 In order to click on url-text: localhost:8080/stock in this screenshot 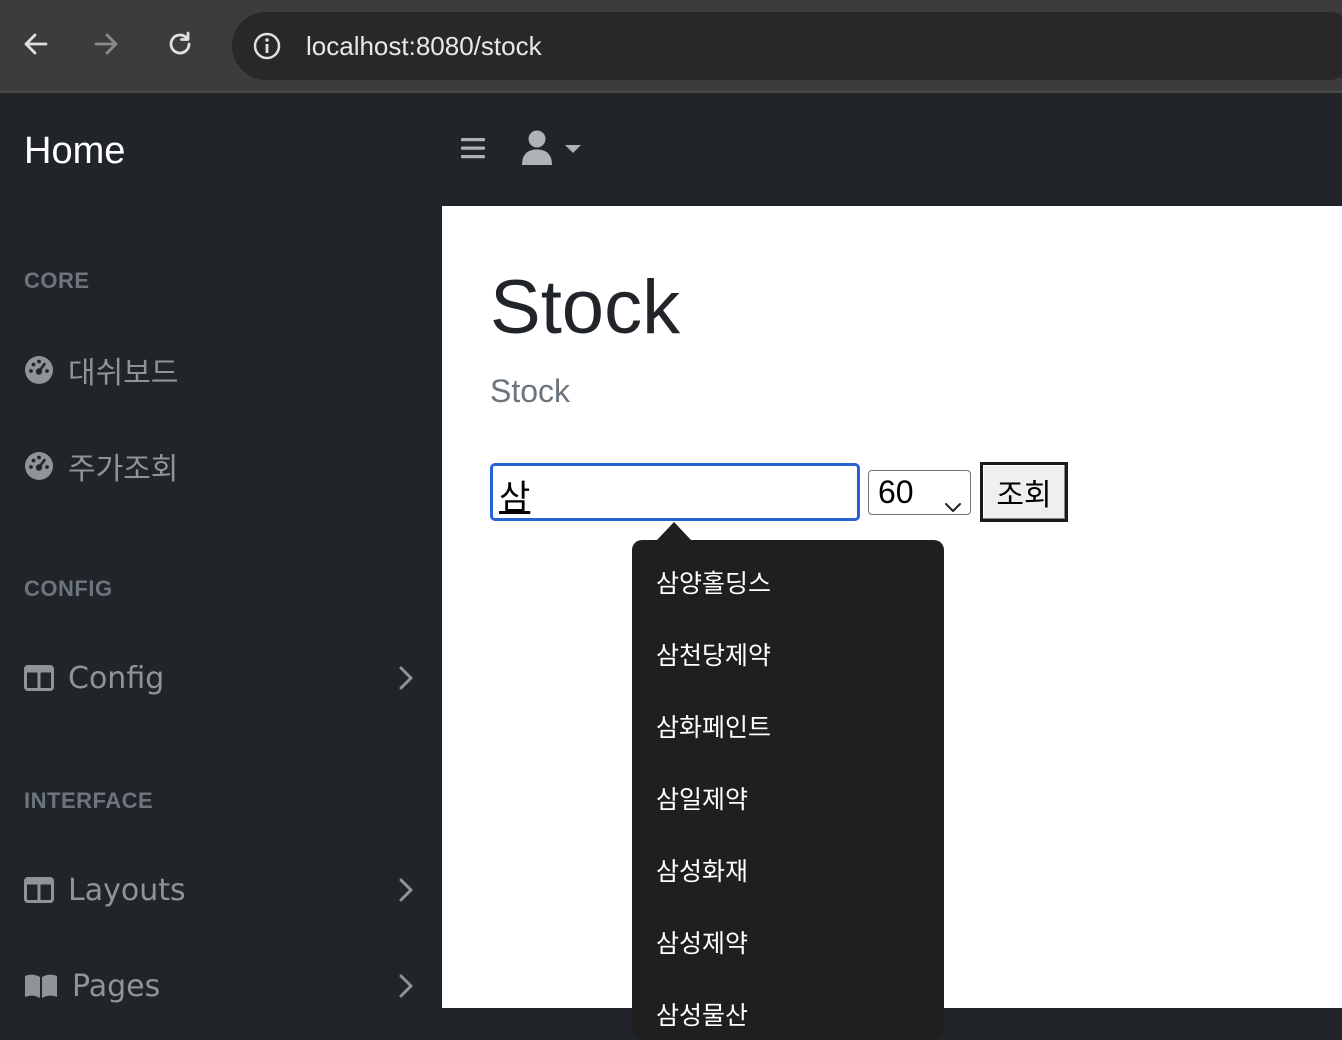, I will do `click(424, 46)`.